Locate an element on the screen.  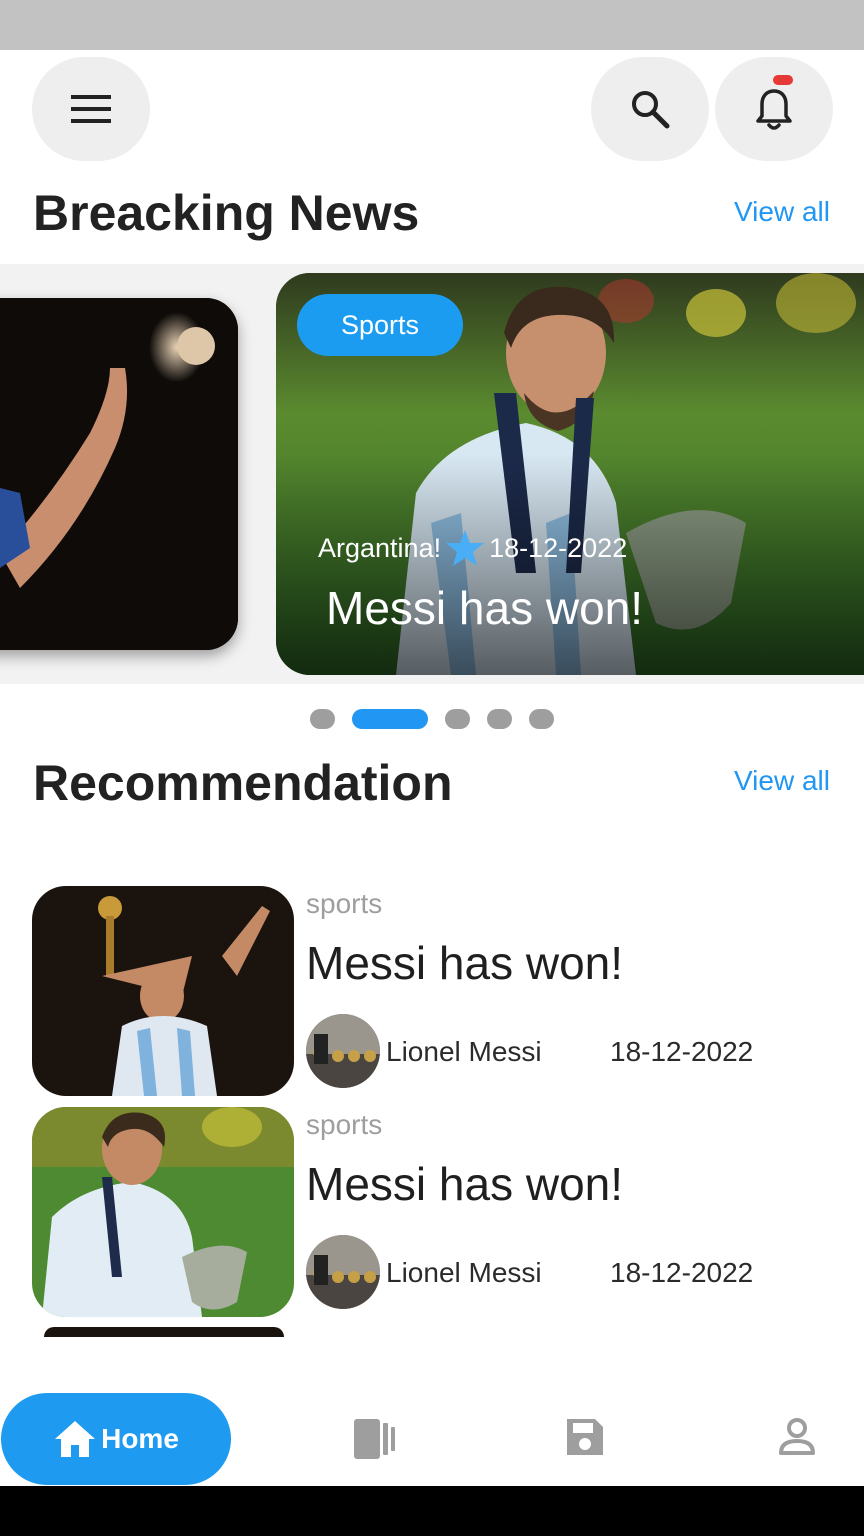
search-button is located at coordinates (650, 109).